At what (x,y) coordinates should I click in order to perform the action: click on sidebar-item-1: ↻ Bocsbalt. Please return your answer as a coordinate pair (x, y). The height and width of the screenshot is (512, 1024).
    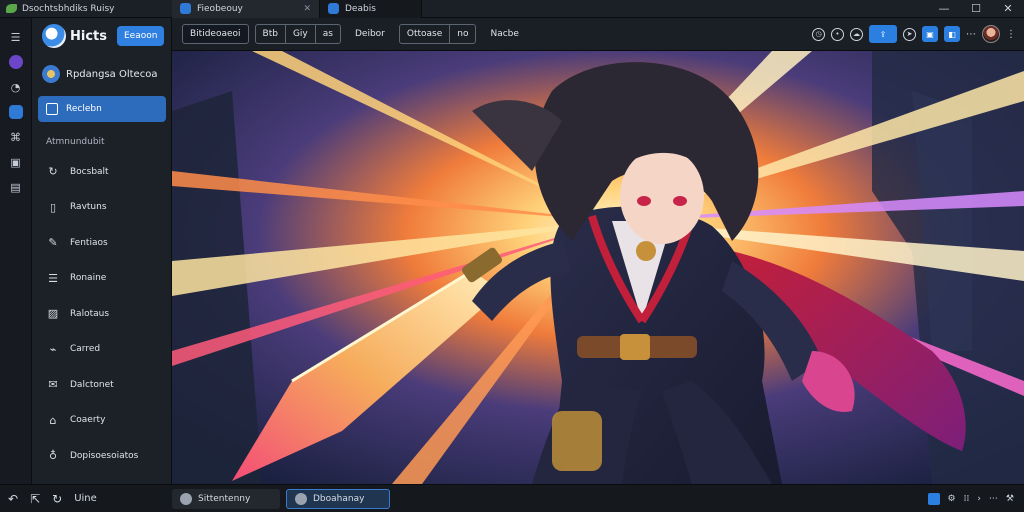
    Looking at the image, I should click on (92, 171).